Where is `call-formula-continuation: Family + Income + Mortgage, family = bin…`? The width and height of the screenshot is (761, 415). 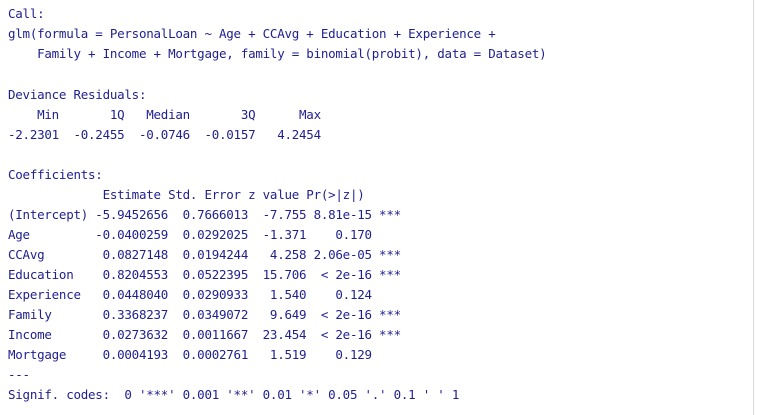
call-formula-continuation: Family + Income + Mortgage, family = bin… is located at coordinates (277, 53).